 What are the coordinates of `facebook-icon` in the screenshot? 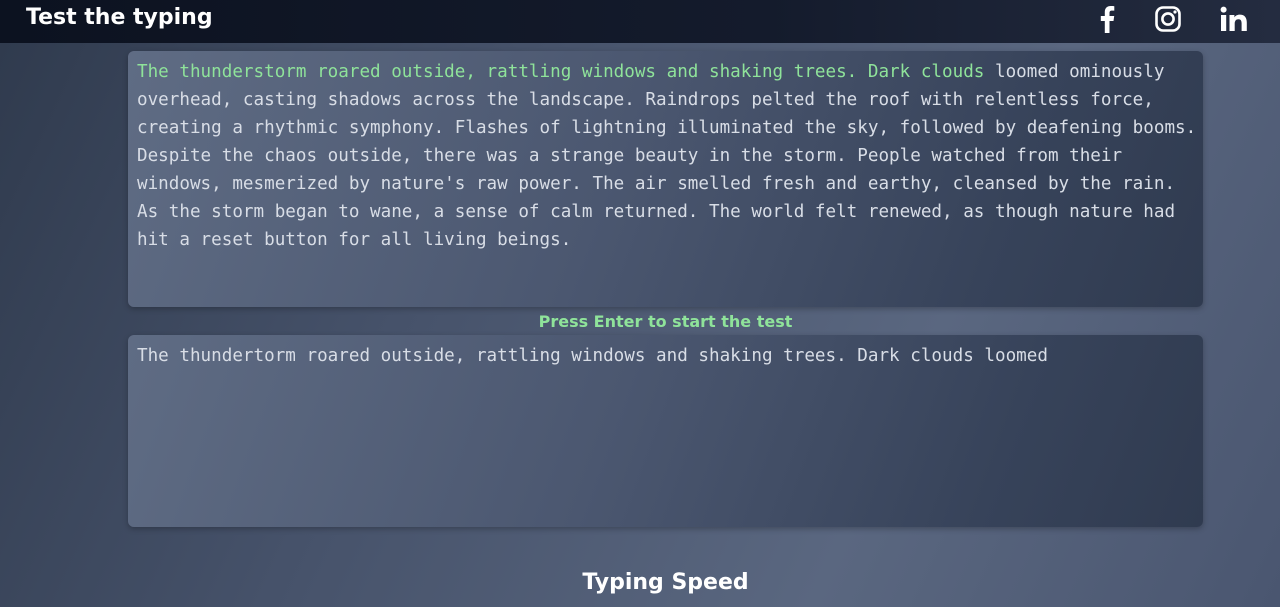 It's located at (1107, 19).